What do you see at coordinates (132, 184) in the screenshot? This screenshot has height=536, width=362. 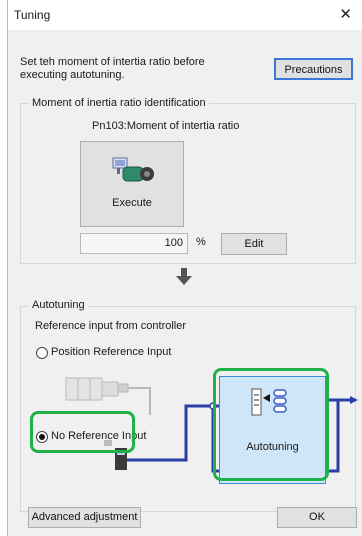 I see `execute-button: Execute` at bounding box center [132, 184].